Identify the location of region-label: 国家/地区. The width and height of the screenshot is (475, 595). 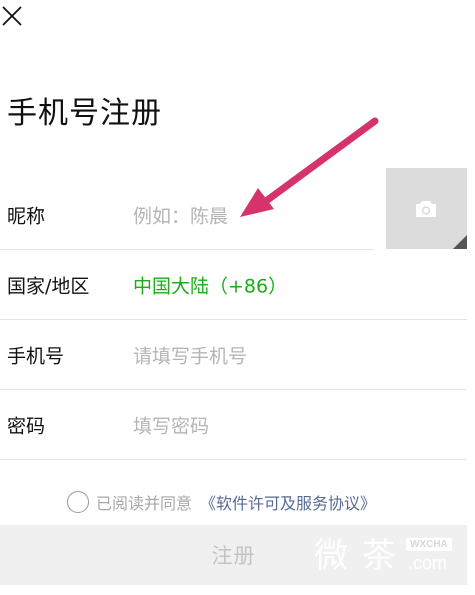
(48, 286).